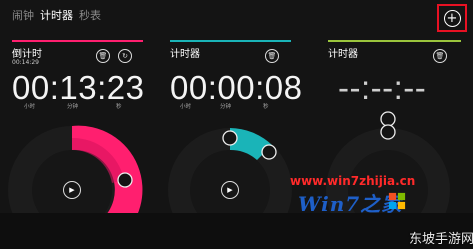  Describe the element at coordinates (353, 181) in the screenshot. I see `watermark-url: www.win7zhijia.cn` at that location.